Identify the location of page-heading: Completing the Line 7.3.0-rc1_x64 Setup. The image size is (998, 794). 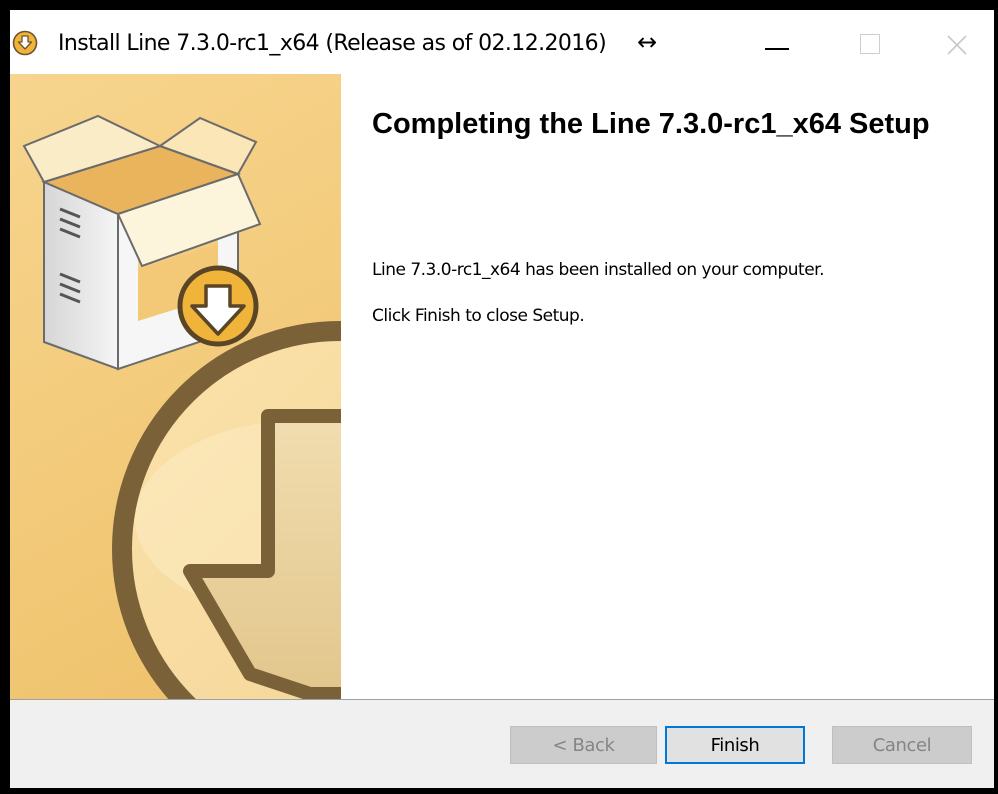
(651, 124).